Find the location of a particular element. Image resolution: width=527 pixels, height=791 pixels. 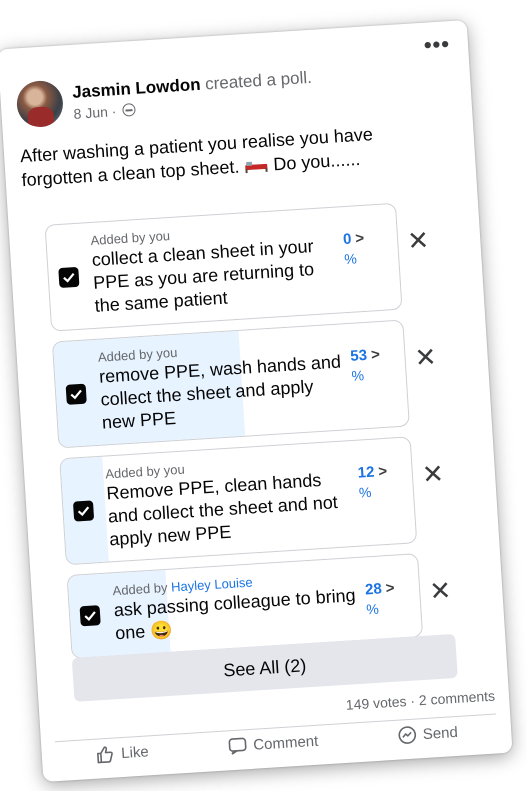

option-percent: 28 > % is located at coordinates (385, 597).